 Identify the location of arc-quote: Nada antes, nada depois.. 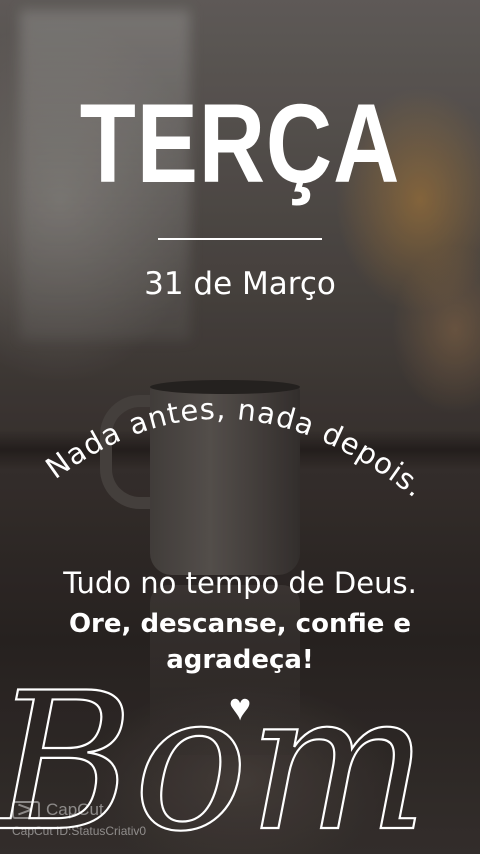
(235, 448).